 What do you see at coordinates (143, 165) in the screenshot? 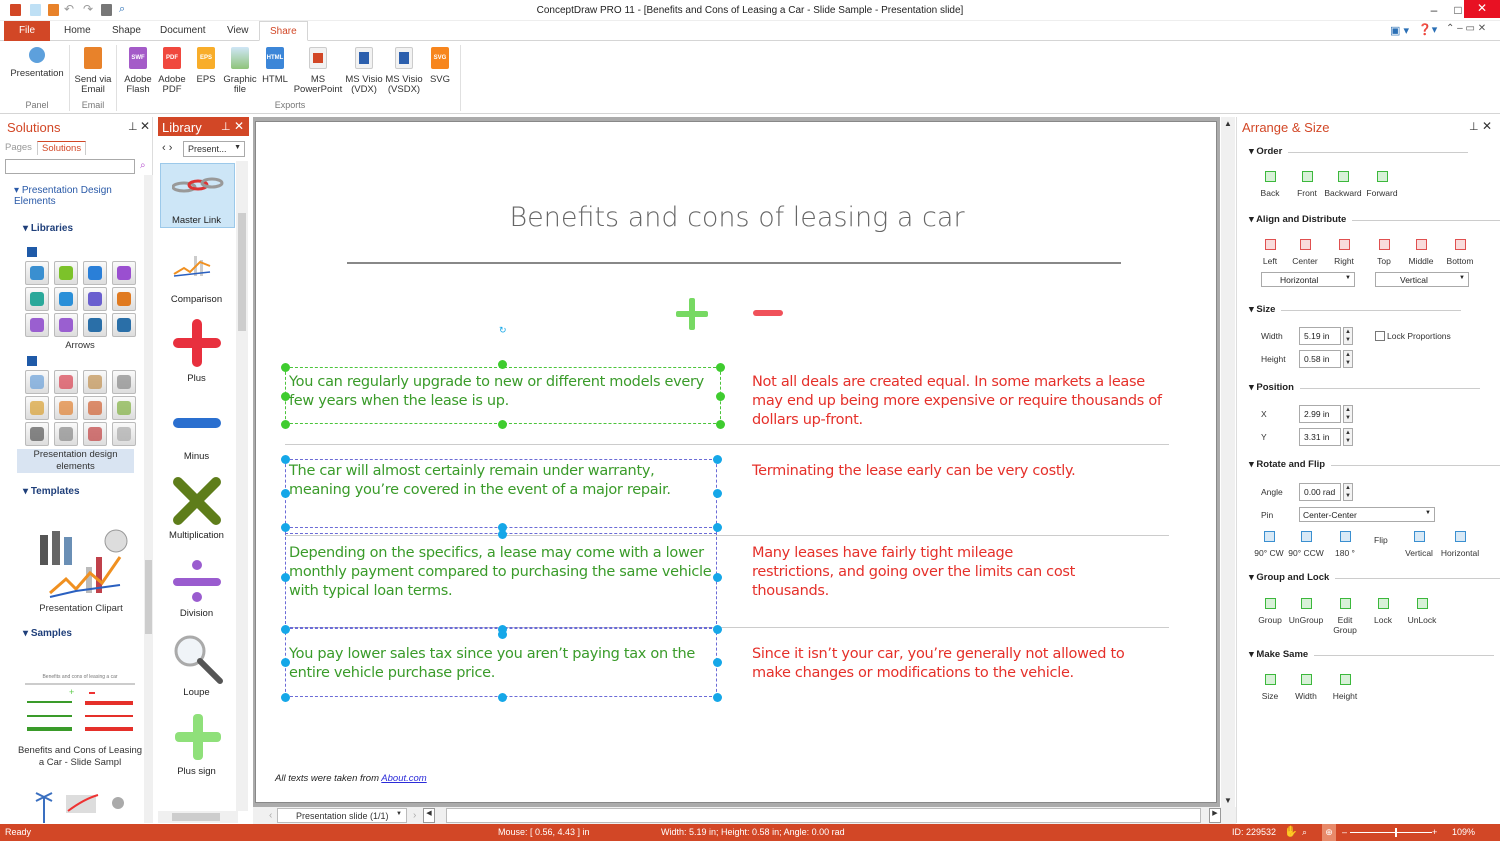
I see `search-icon: ⌕` at bounding box center [143, 165].